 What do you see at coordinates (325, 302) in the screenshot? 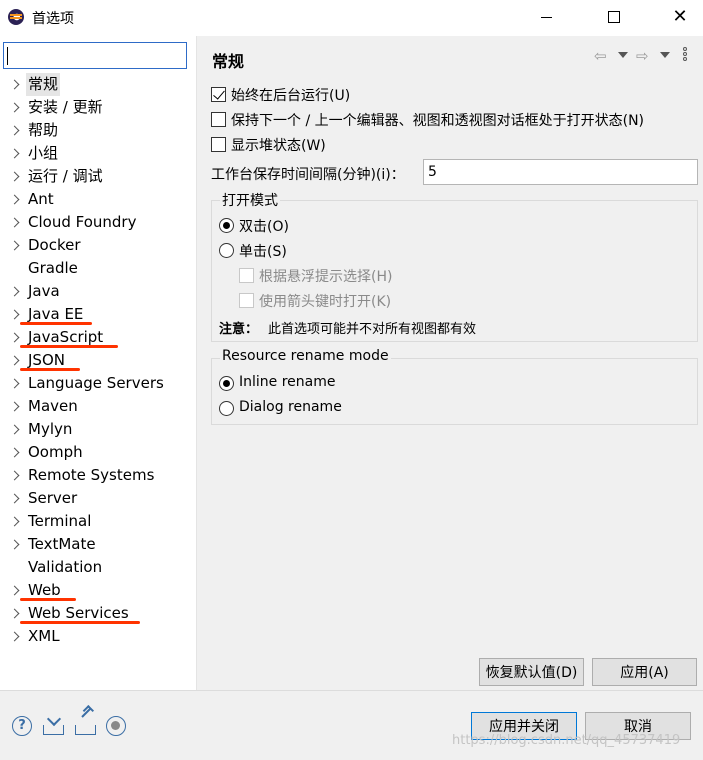
I see `checkbox-label: 使用箭头键时打开(K)` at bounding box center [325, 302].